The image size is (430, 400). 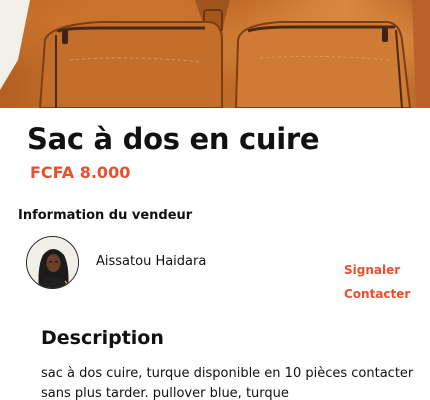 I want to click on product-title: Sac à dos en cuire, so click(x=173, y=139).